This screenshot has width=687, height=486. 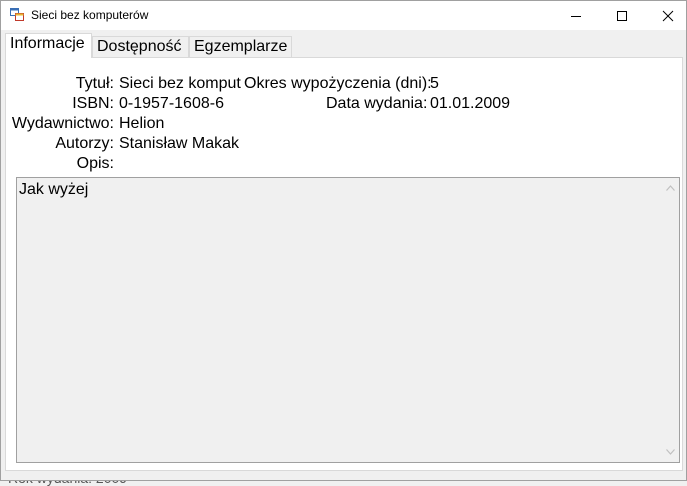 What do you see at coordinates (140, 47) in the screenshot?
I see `tab-dostepnosc: Dostępność` at bounding box center [140, 47].